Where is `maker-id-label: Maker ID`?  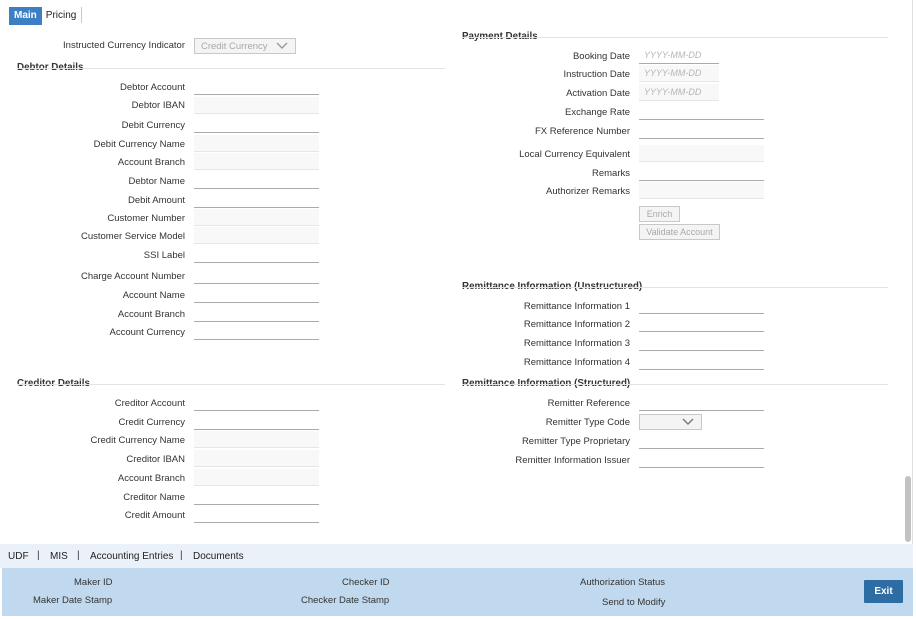
maker-id-label: Maker ID is located at coordinates (93, 582).